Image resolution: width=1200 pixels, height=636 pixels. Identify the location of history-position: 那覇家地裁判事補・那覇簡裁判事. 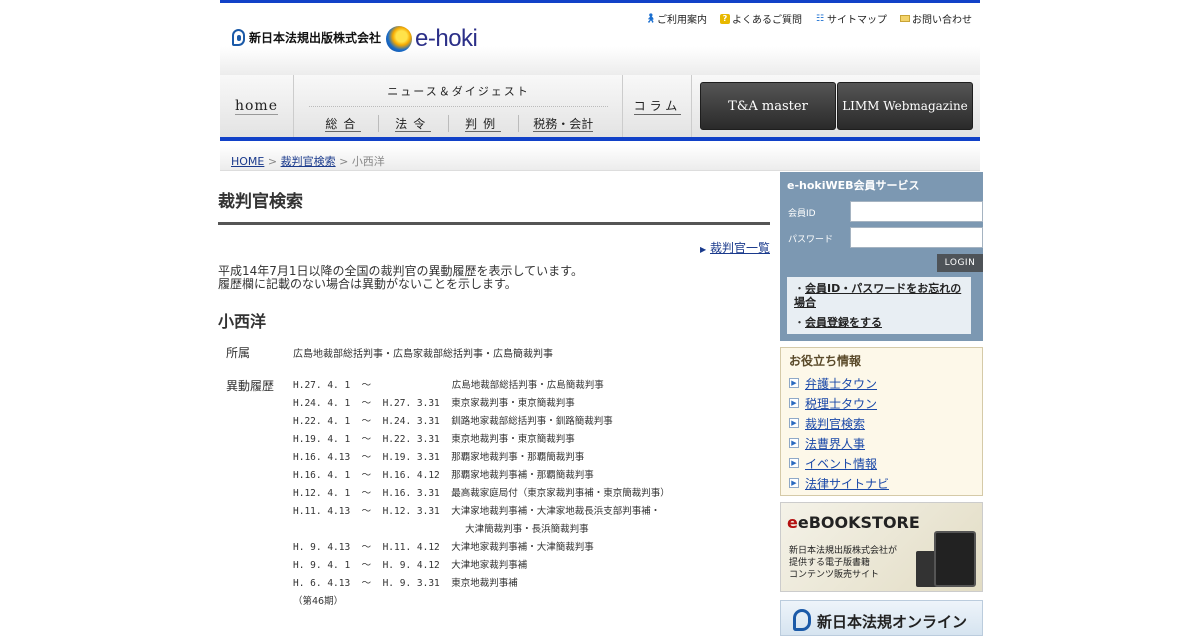
(522, 475).